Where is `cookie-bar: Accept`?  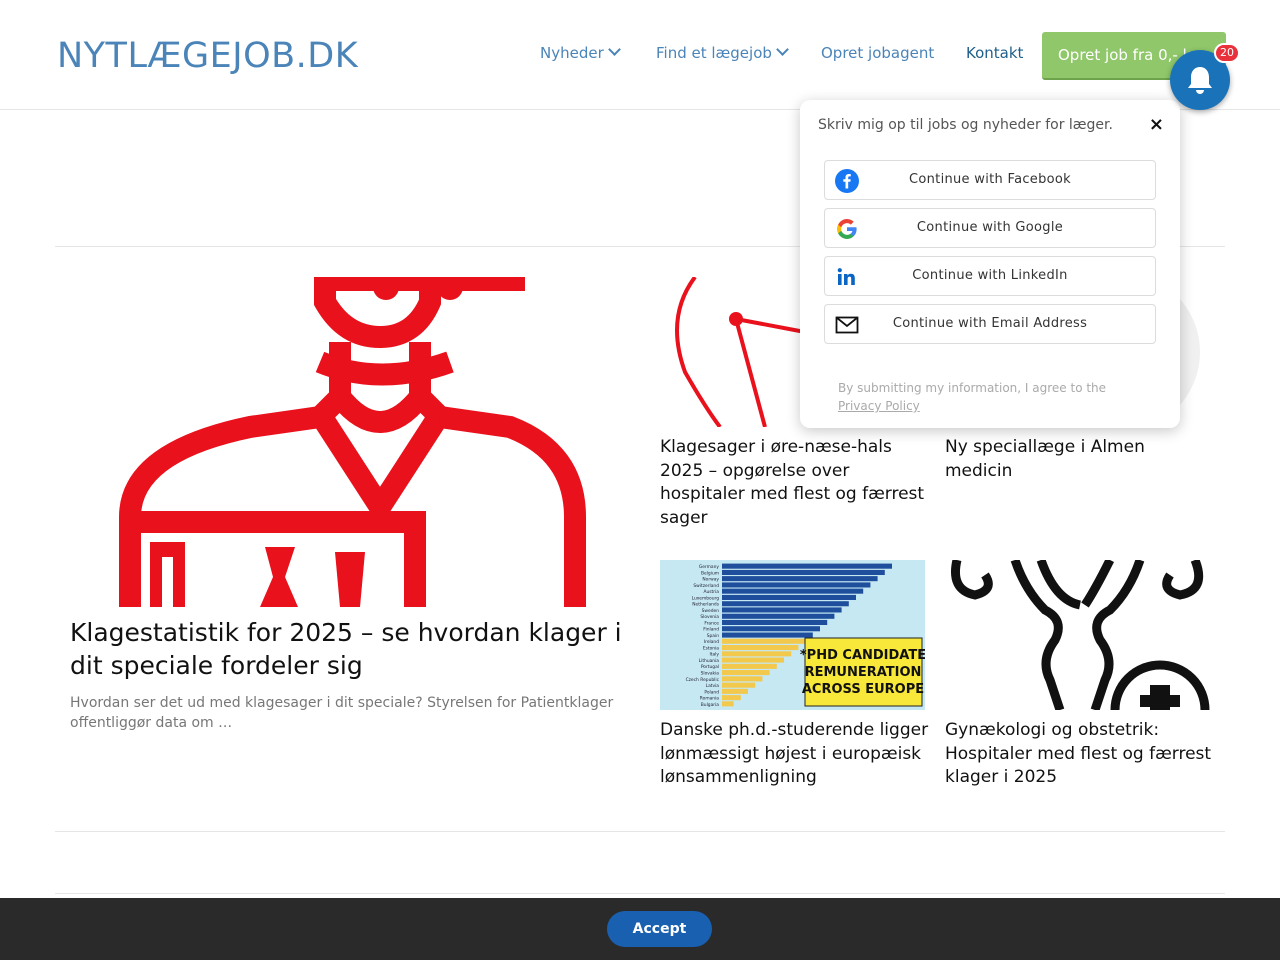
cookie-bar: Accept is located at coordinates (640, 929).